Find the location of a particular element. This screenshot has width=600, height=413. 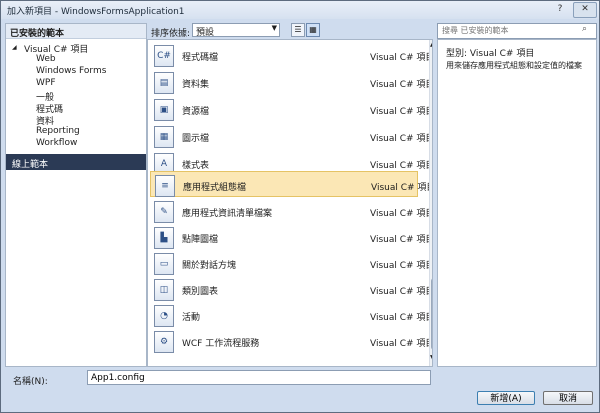

installed-templates-header: 已安裝的範本 is located at coordinates (76, 31).